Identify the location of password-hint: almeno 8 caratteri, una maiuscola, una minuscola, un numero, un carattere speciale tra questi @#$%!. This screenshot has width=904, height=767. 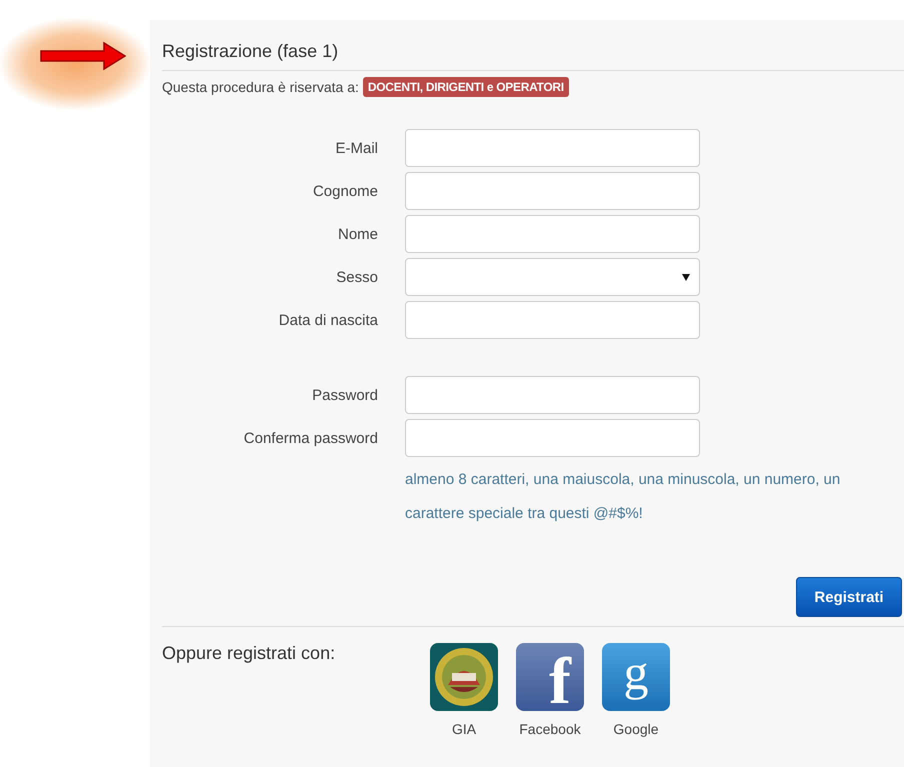
(623, 497).